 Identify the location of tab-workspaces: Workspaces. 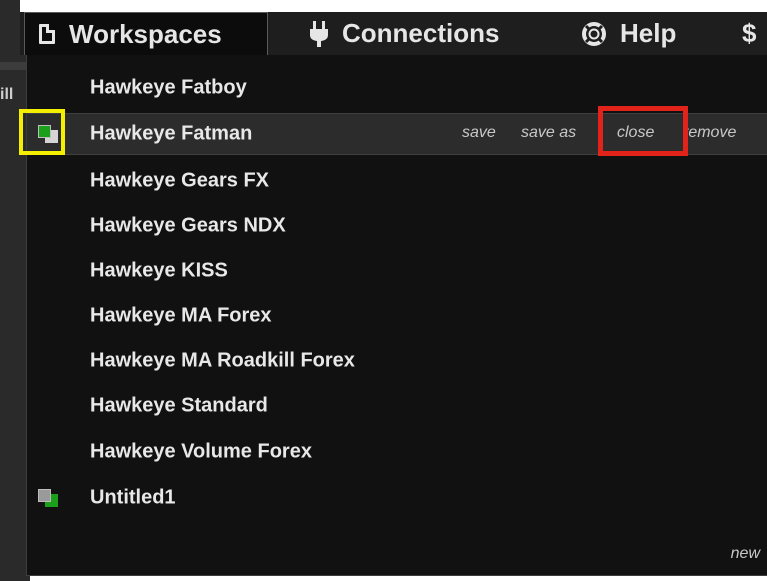
(146, 33).